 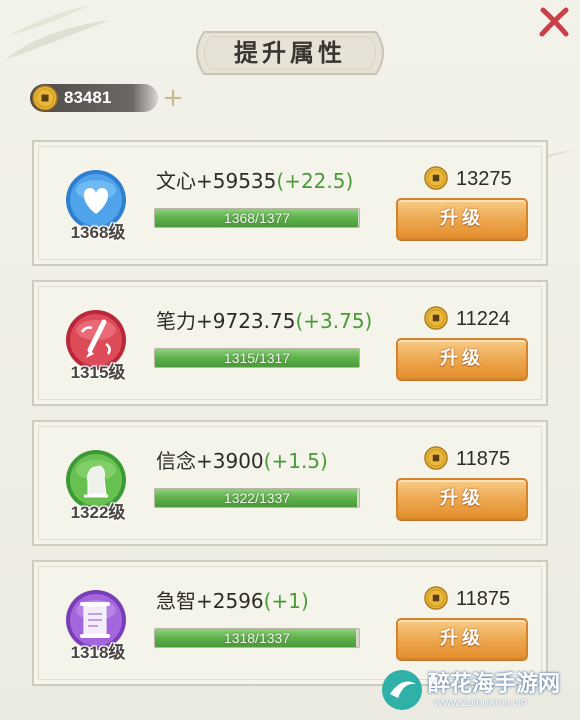 I want to click on progress-text: 1322/1337, so click(x=257, y=498).